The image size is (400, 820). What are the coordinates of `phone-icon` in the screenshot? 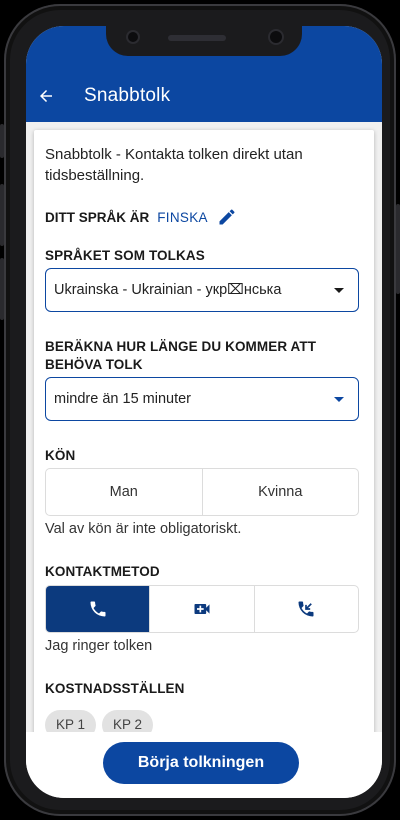 It's located at (98, 609).